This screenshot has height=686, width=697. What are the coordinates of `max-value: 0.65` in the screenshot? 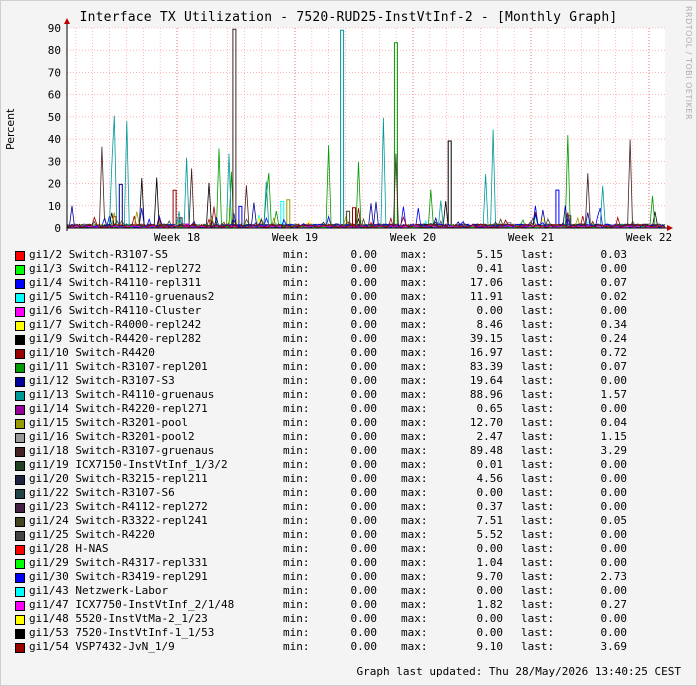 It's located at (490, 408).